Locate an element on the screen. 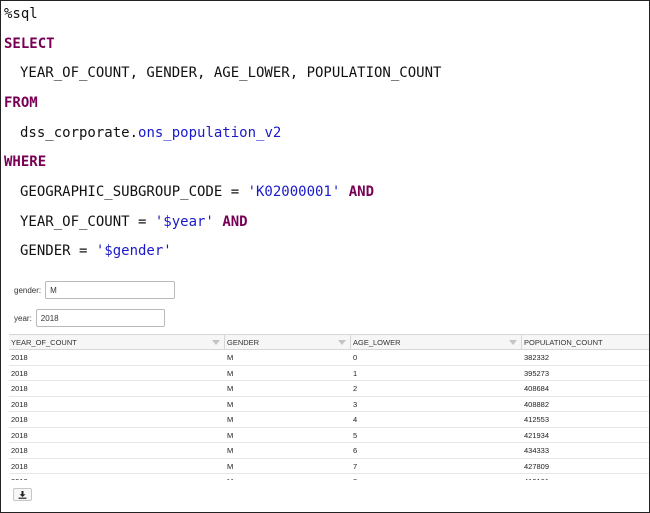 This screenshot has width=650, height=513. column-header-age-lower: AGE_LOWER is located at coordinates (436, 342).